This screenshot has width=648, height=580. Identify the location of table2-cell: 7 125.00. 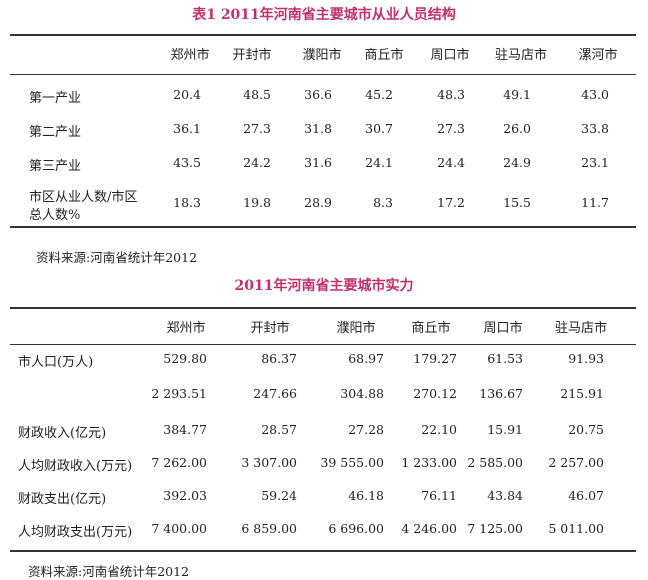
(495, 528).